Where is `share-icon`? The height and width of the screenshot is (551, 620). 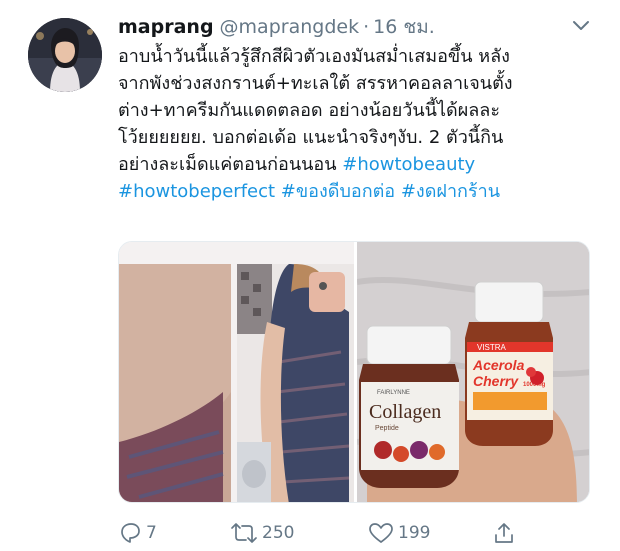 share-icon is located at coordinates (504, 533).